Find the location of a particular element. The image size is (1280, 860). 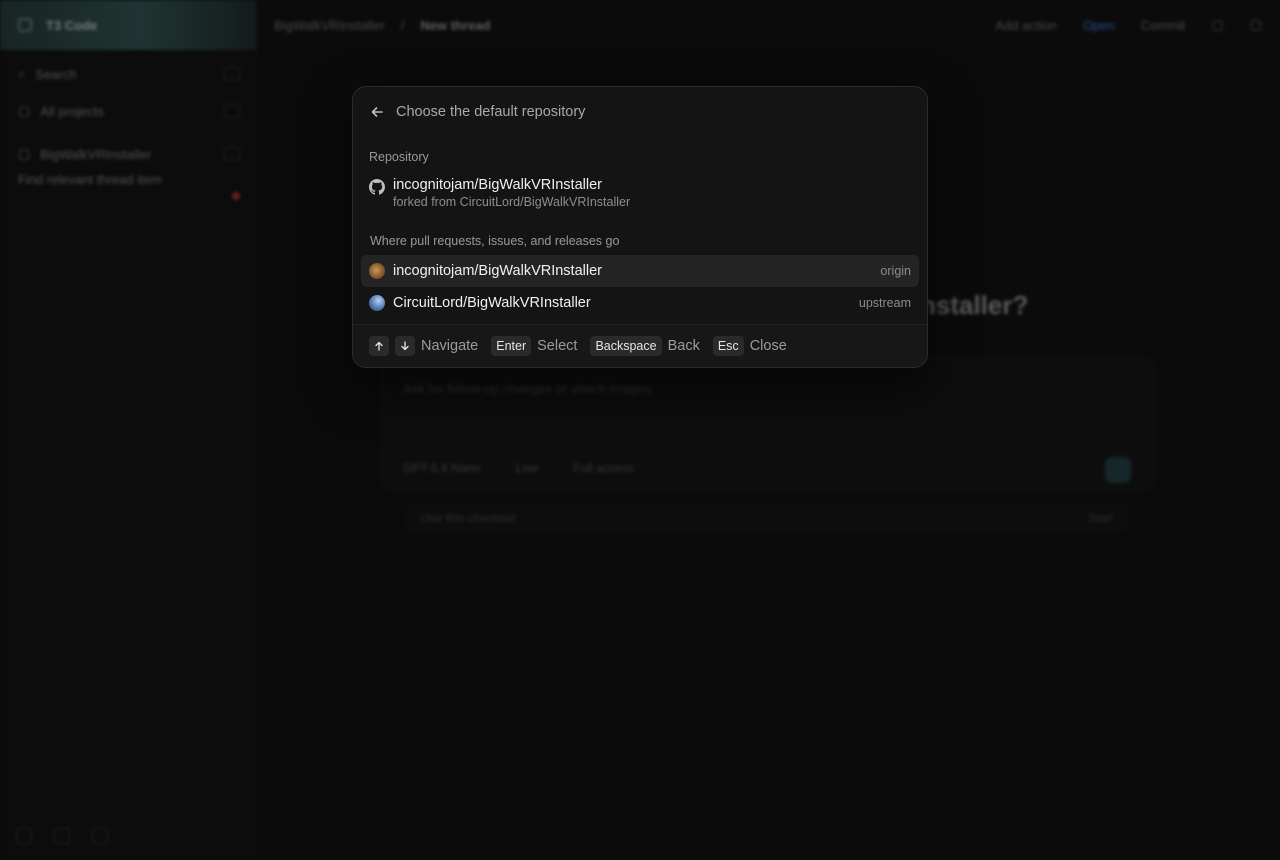

panel-icon: ▢ is located at coordinates (1256, 25).